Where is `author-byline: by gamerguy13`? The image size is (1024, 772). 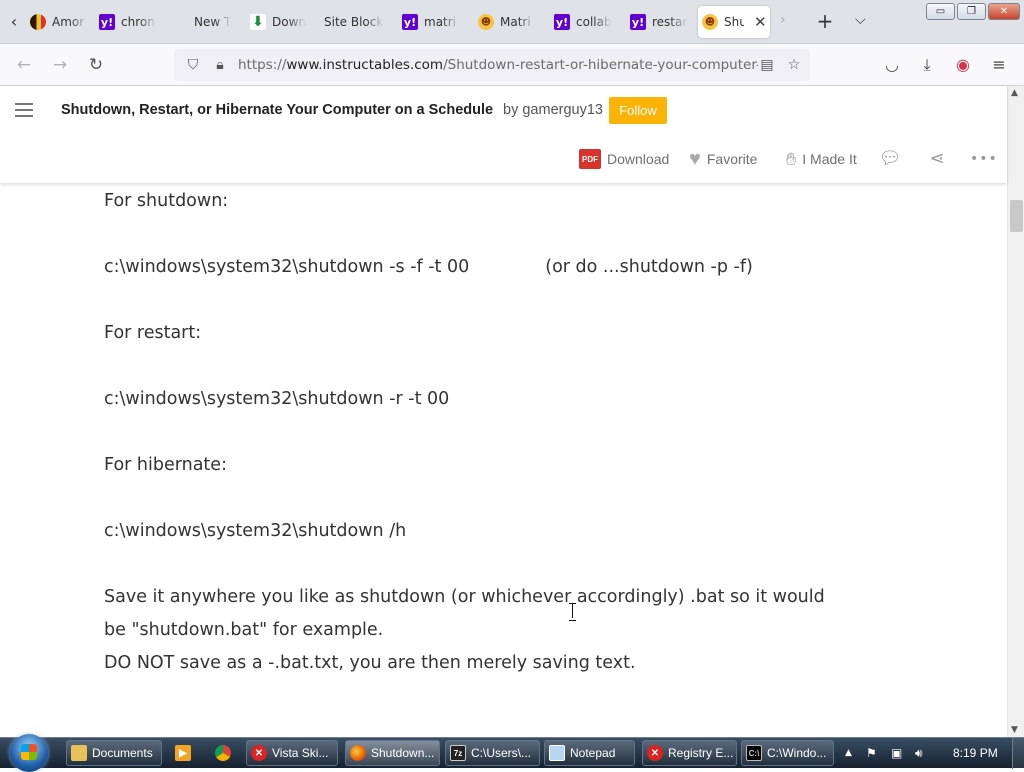 author-byline: by gamerguy13 is located at coordinates (553, 110).